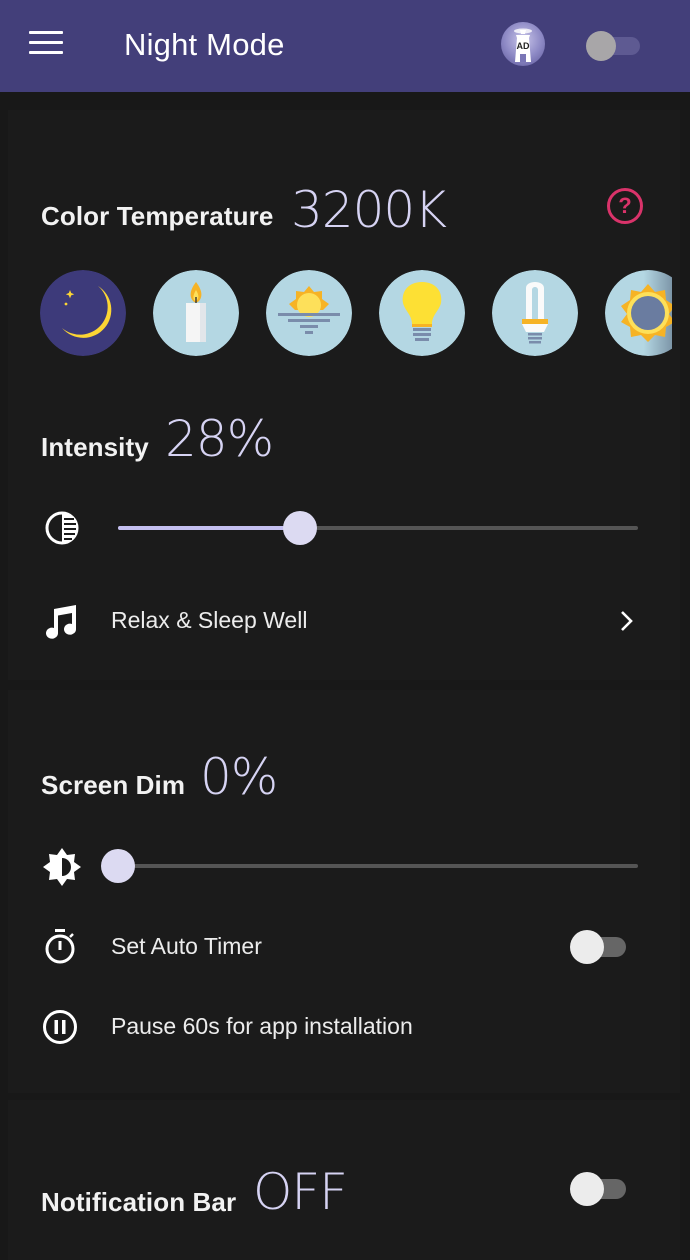  What do you see at coordinates (378, 866) in the screenshot?
I see `slider-rail` at bounding box center [378, 866].